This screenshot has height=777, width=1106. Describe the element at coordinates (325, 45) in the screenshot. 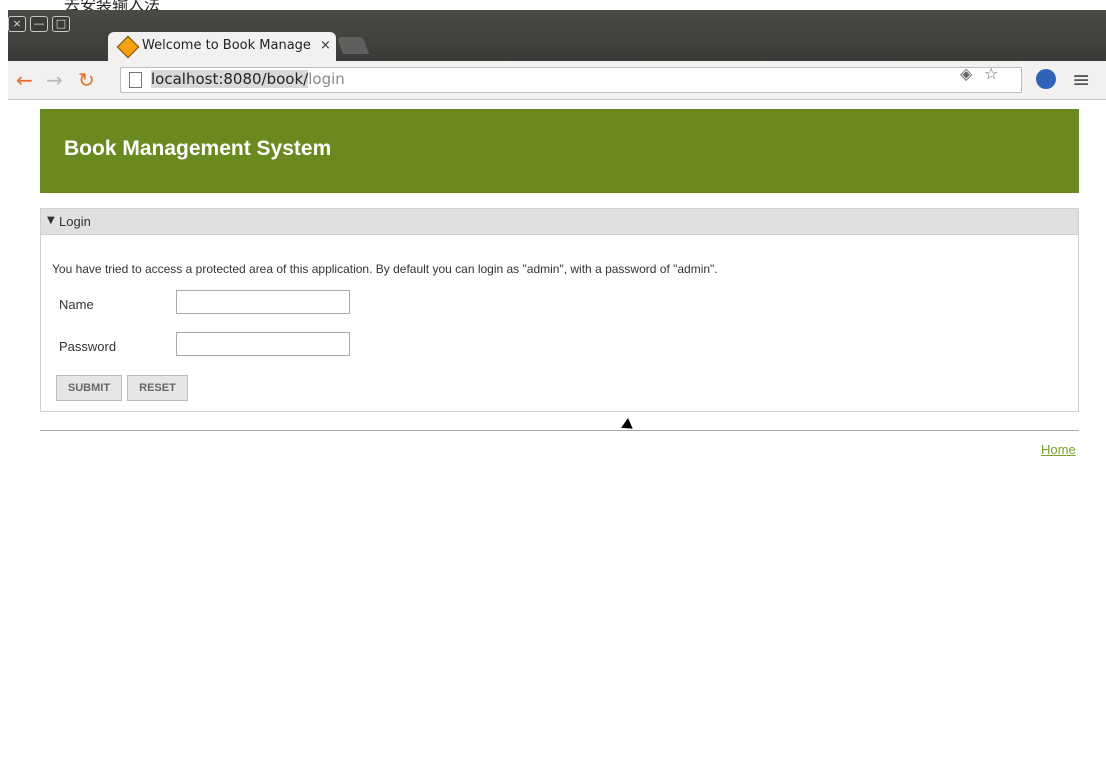

I see `tab-close-button: ×` at that location.